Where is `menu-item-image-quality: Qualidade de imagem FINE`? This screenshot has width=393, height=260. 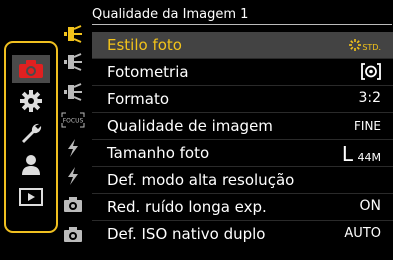 menu-item-image-quality: Qualidade de imagem FINE is located at coordinates (242, 126).